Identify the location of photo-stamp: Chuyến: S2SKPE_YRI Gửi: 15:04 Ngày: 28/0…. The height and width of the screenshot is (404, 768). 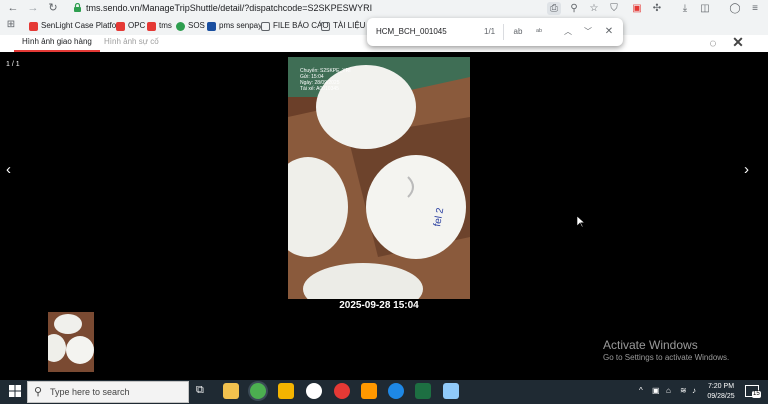
(325, 80).